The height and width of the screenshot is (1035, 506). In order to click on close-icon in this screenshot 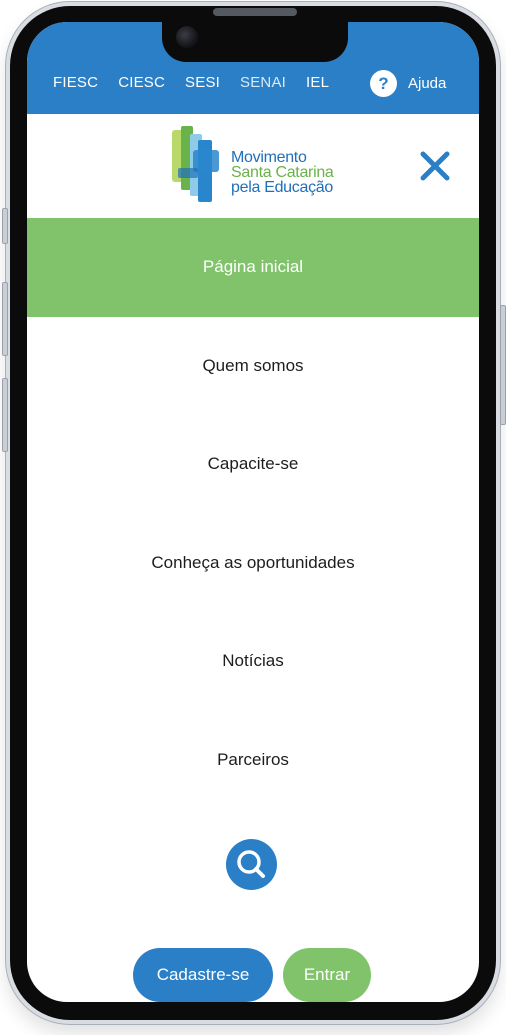, I will do `click(435, 166)`.